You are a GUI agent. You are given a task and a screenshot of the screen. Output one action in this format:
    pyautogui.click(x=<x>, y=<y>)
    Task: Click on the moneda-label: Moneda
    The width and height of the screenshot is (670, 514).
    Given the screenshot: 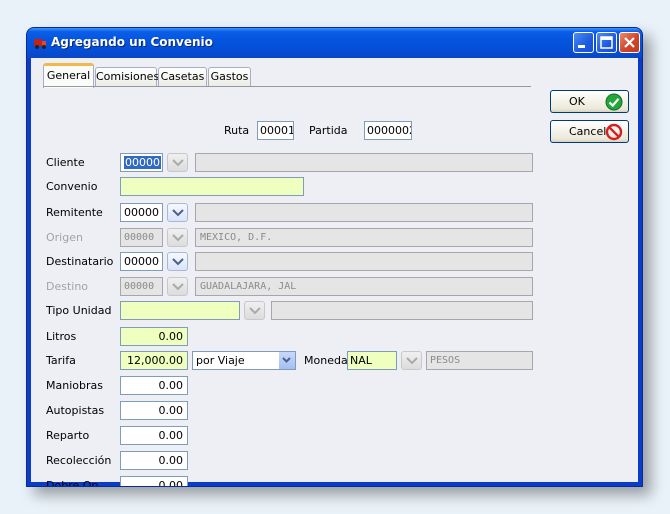 What is the action you would take?
    pyautogui.click(x=326, y=360)
    